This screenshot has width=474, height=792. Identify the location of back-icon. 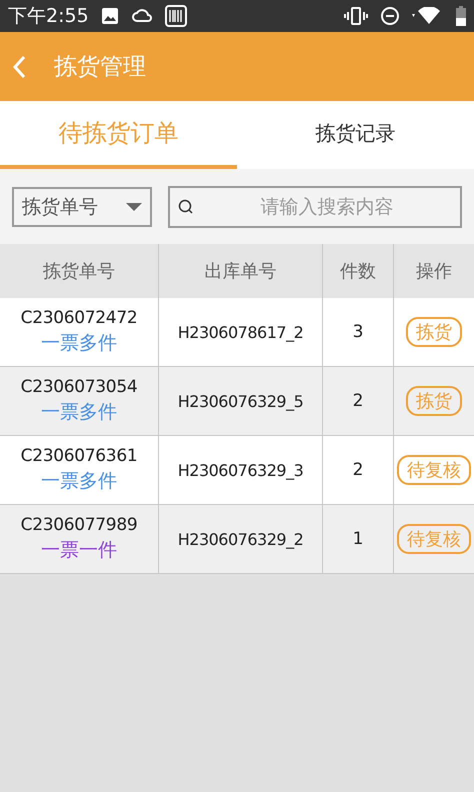
(19, 66).